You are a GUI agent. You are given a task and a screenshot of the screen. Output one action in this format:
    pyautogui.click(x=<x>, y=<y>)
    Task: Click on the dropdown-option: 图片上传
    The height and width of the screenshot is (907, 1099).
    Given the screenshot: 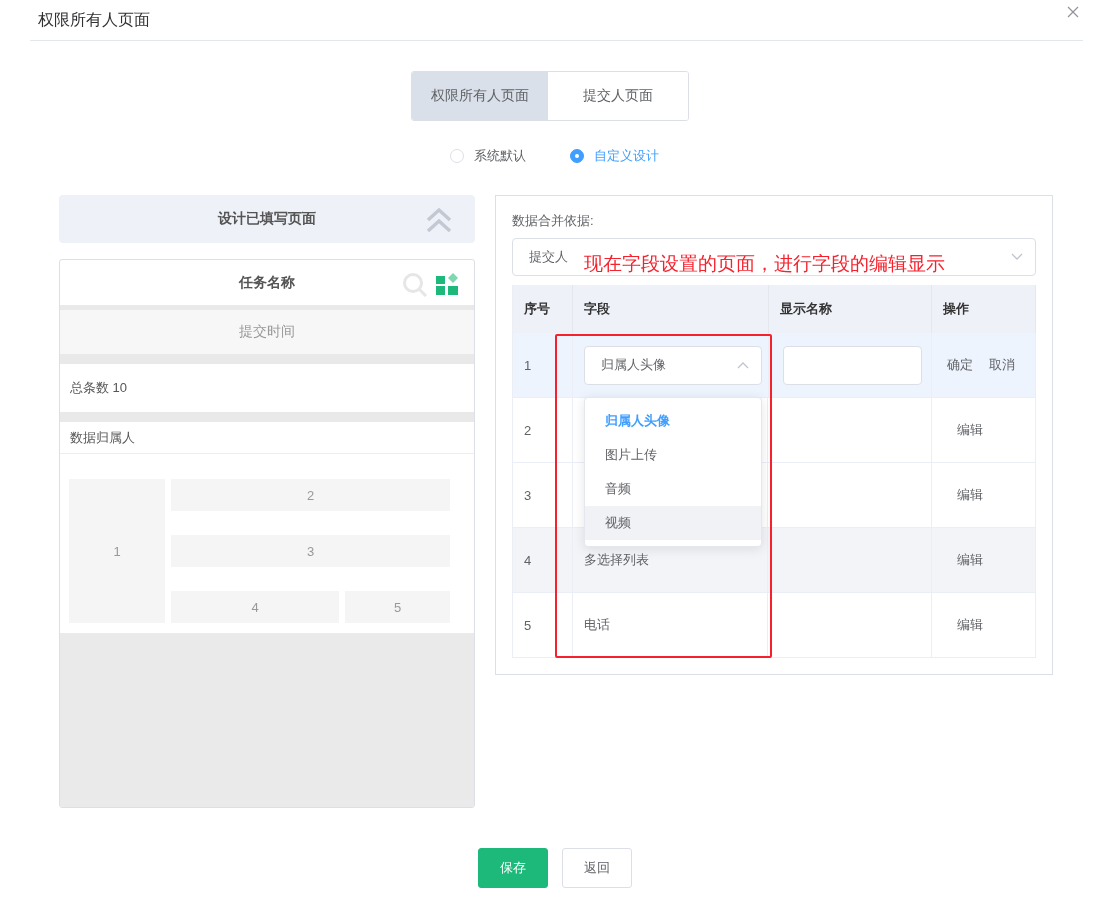 What is the action you would take?
    pyautogui.click(x=673, y=455)
    